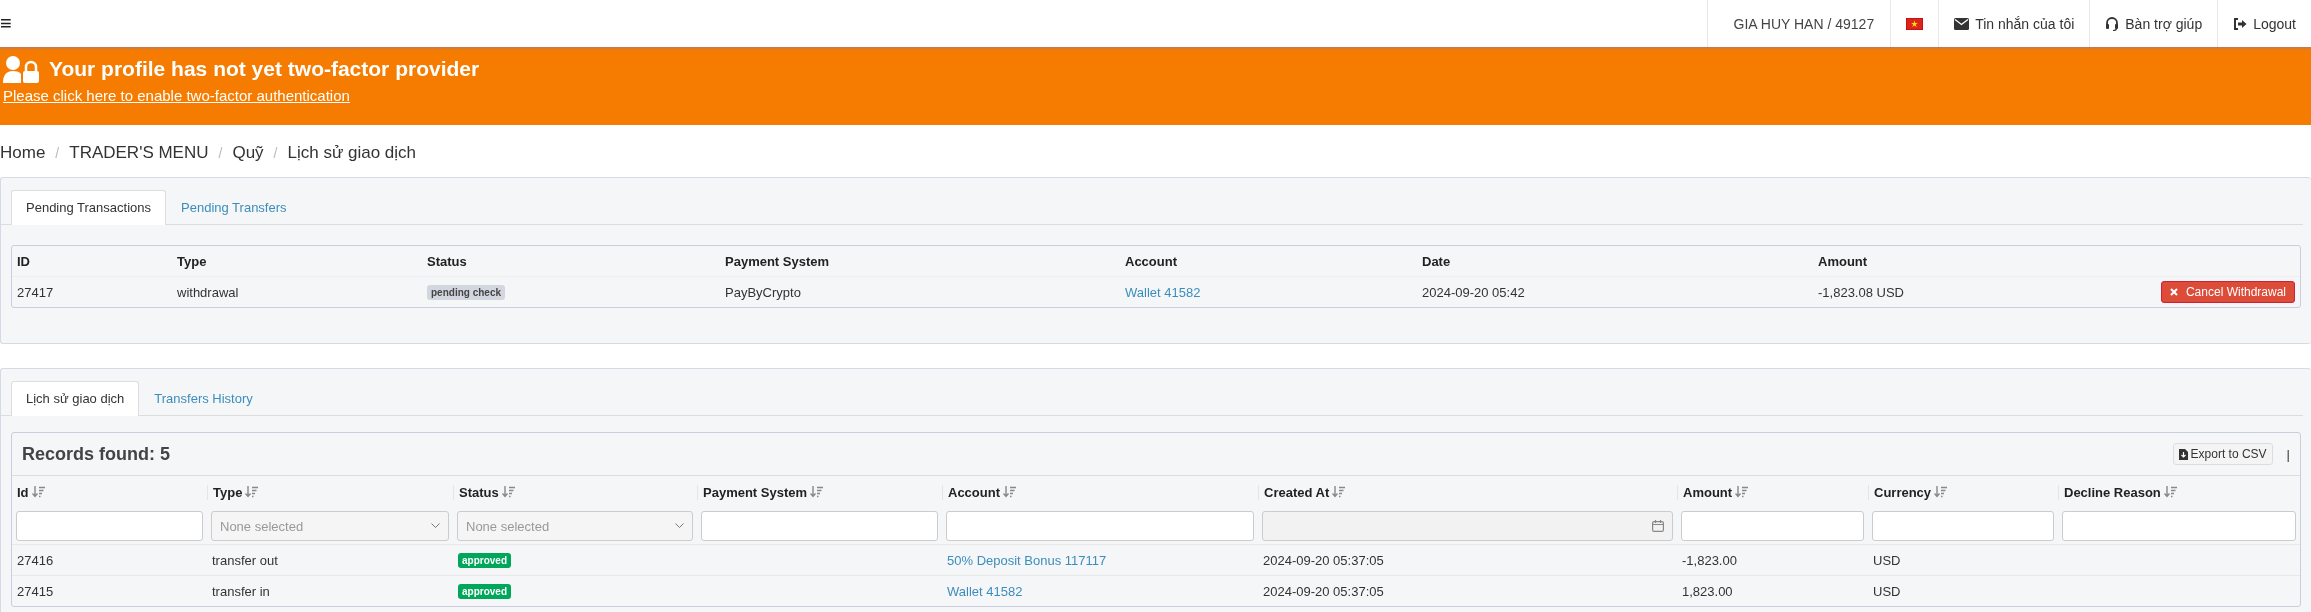 The image size is (2311, 612). Describe the element at coordinates (2240, 23) in the screenshot. I see `logout-icon` at that location.